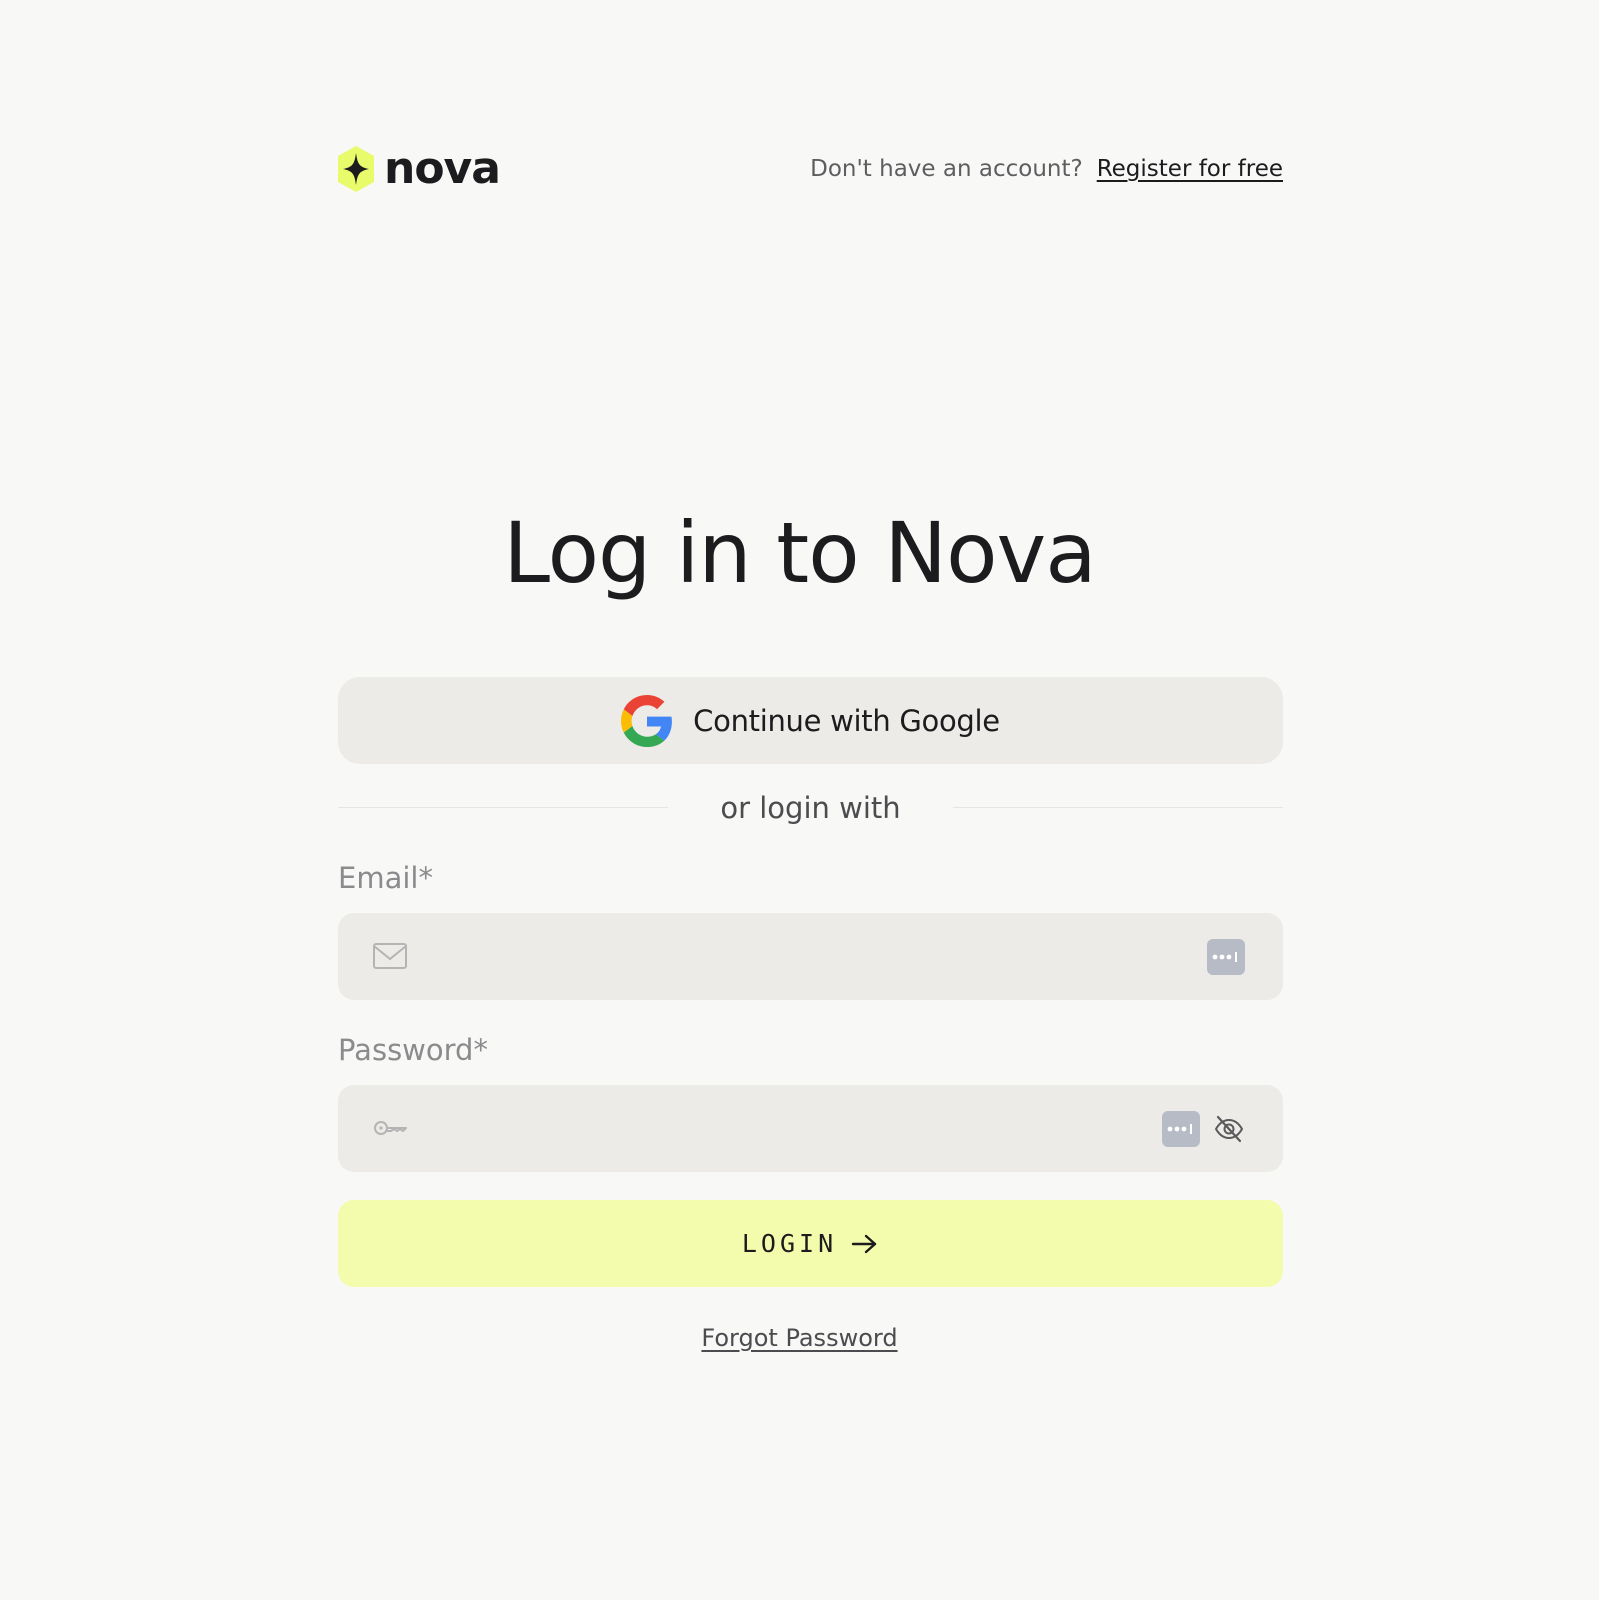  Describe the element at coordinates (390, 956) in the screenshot. I see `mail-icon` at that location.